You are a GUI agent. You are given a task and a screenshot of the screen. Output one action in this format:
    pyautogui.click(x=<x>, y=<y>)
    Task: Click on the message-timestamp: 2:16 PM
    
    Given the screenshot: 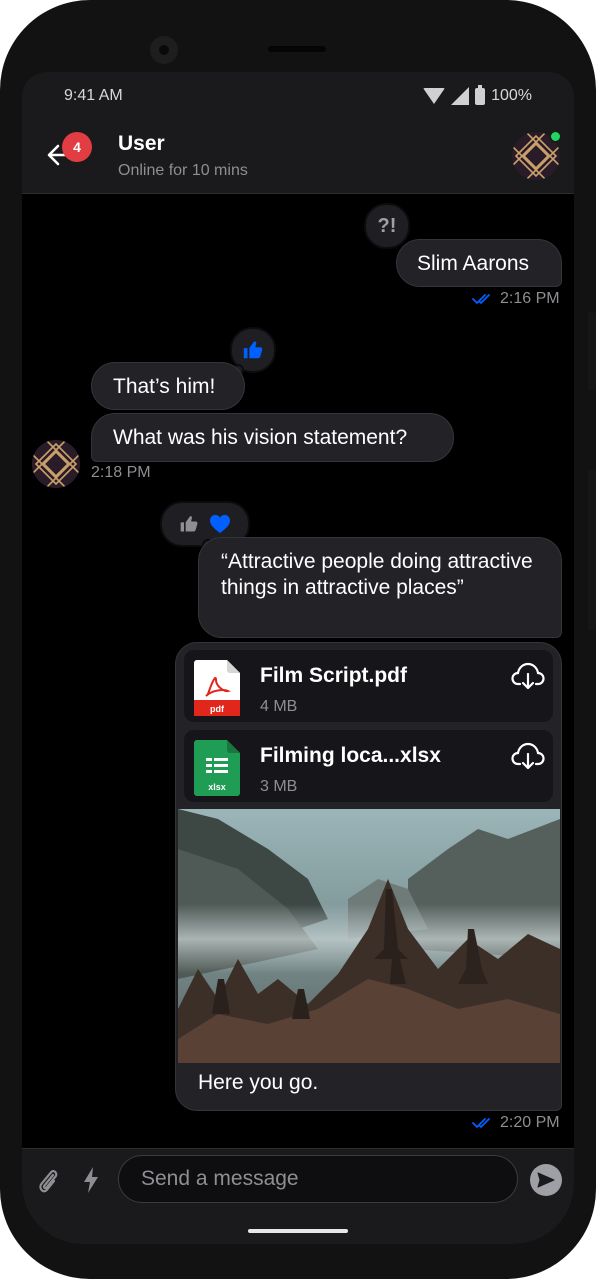 What is the action you would take?
    pyautogui.click(x=516, y=299)
    